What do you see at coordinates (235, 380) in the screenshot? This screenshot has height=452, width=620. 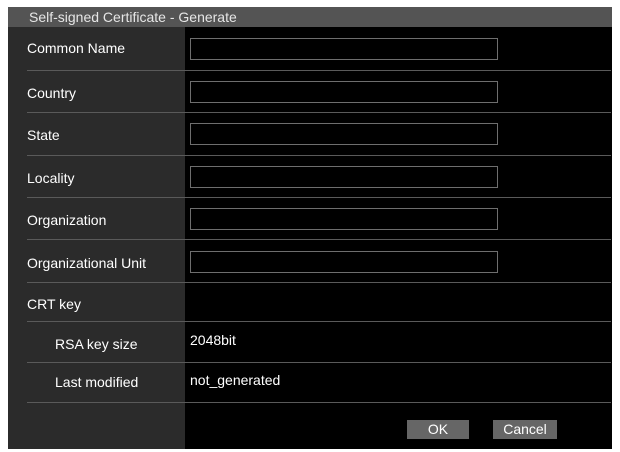 I see `last-modified-value: not_generated` at bounding box center [235, 380].